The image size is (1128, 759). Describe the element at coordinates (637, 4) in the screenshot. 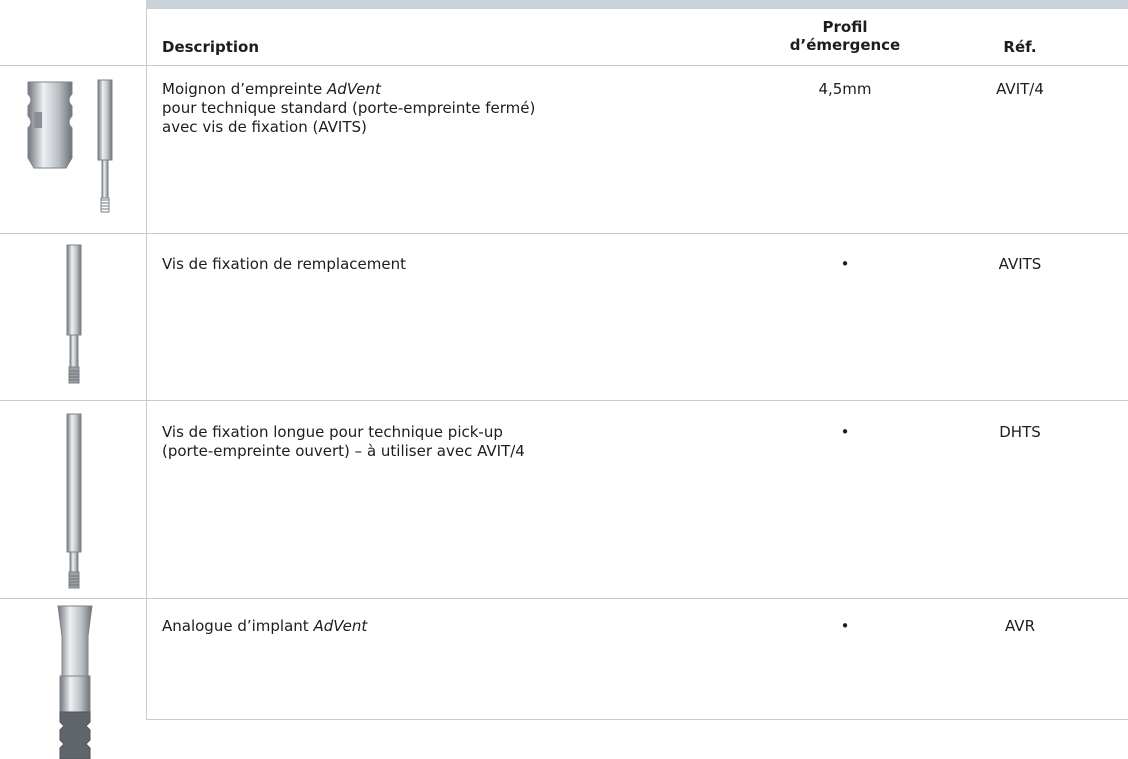

I see `header-band` at that location.